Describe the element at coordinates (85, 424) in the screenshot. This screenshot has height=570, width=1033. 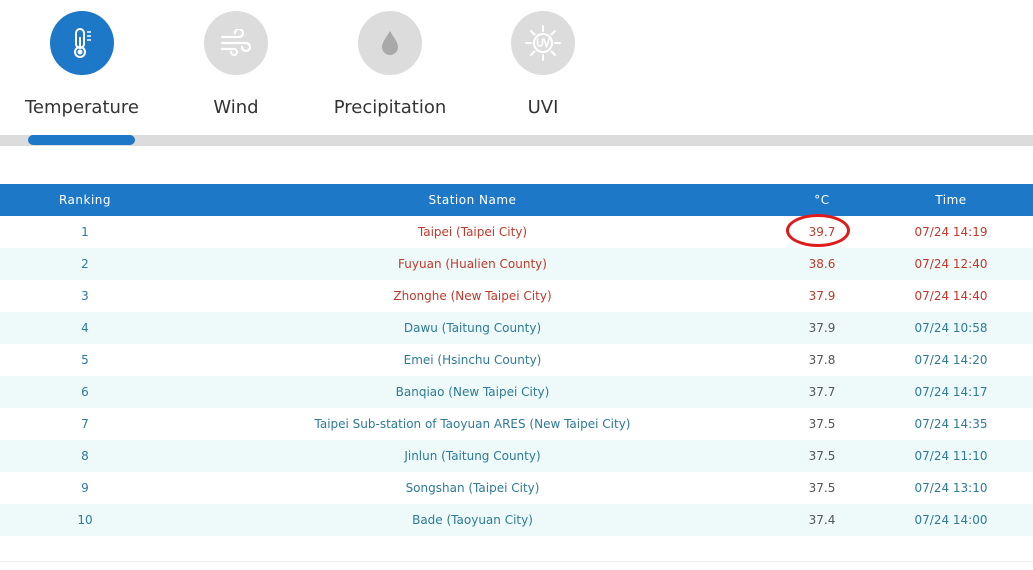
I see `rank-cell: 7` at that location.